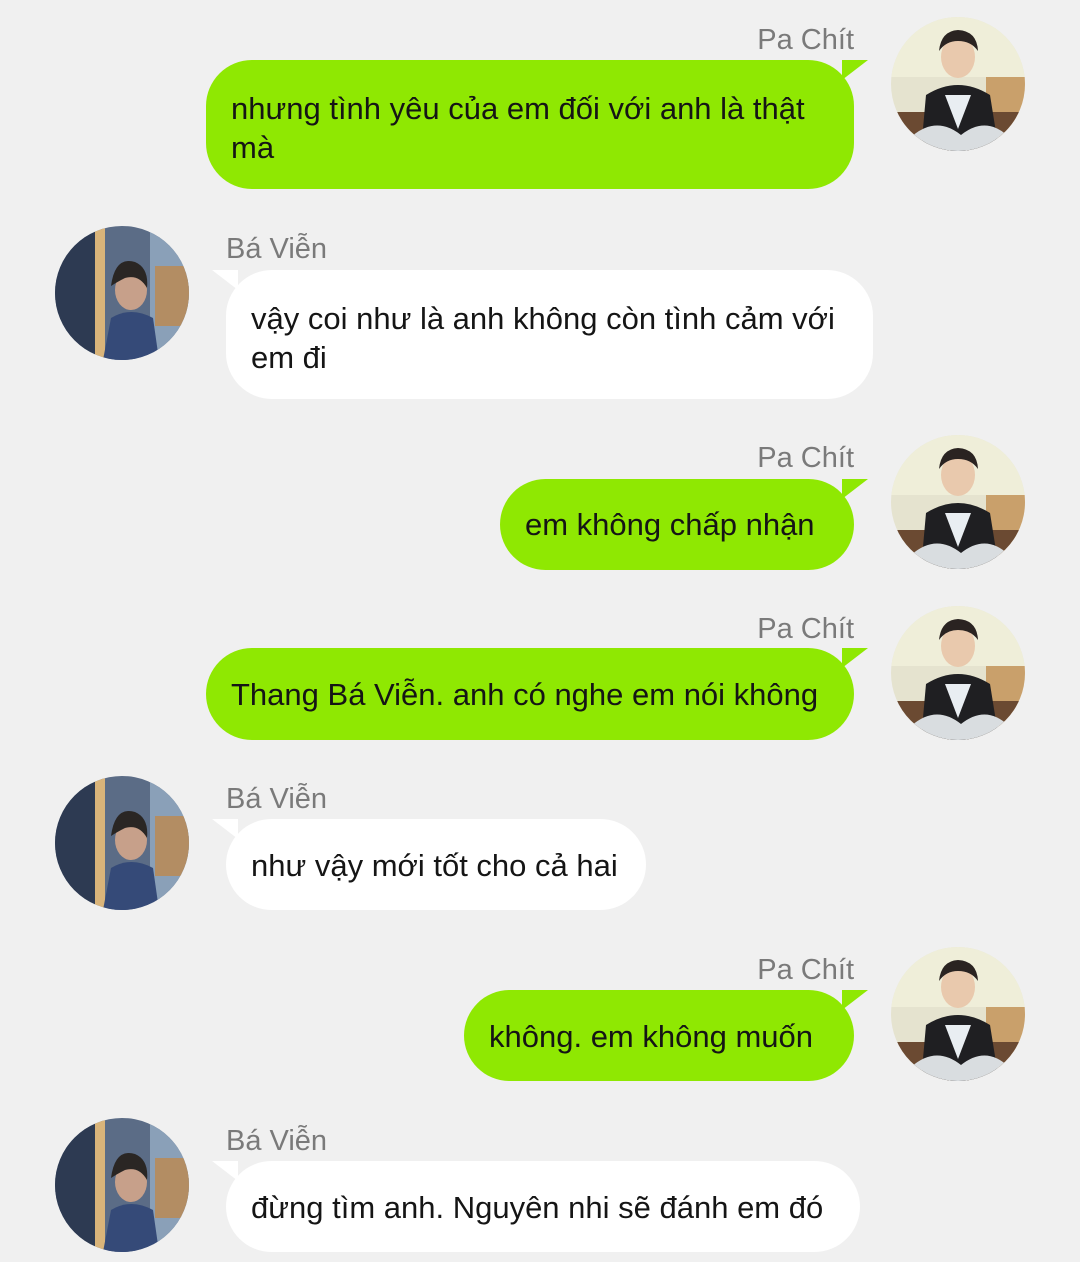 This screenshot has height=1262, width=1080. Describe the element at coordinates (677, 524) in the screenshot. I see `message-bubble-sent: em không chấp nhận` at that location.